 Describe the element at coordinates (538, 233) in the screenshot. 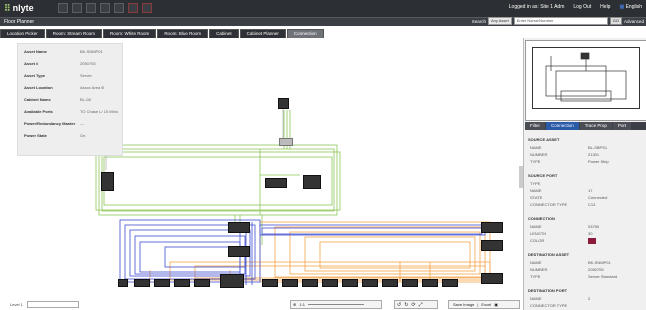

I see `detail-key: LENGTH` at that location.